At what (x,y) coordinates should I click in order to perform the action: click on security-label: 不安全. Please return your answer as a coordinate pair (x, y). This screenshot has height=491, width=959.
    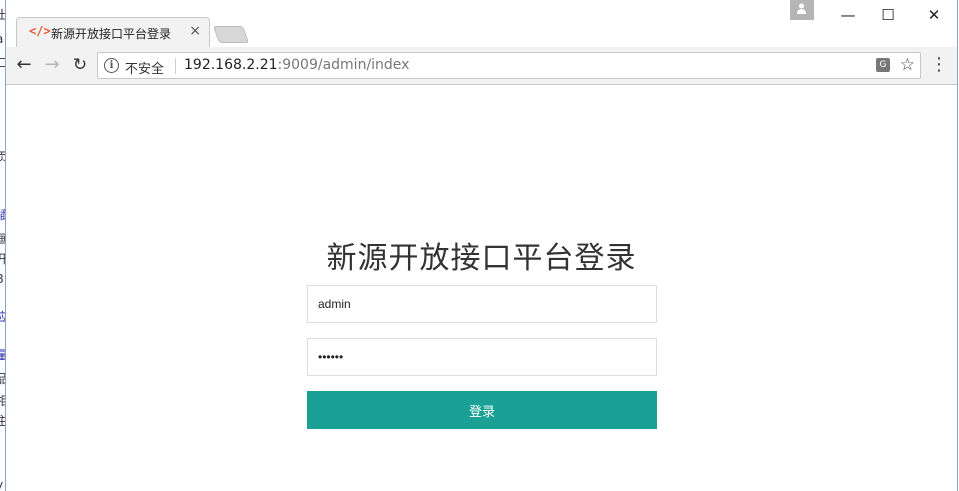
    Looking at the image, I should click on (144, 67).